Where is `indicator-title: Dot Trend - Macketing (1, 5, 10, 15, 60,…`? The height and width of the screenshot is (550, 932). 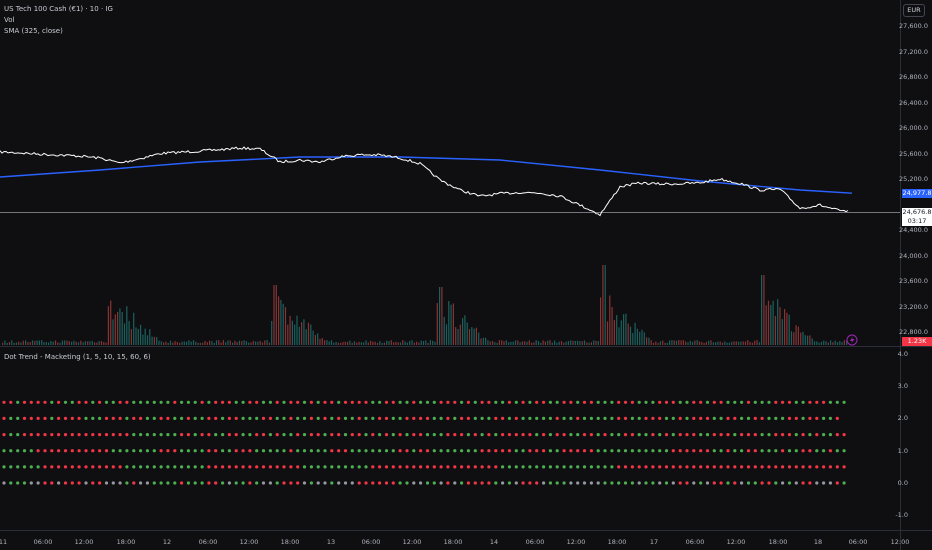 indicator-title: Dot Trend - Macketing (1, 5, 10, 15, 60,… is located at coordinates (77, 357).